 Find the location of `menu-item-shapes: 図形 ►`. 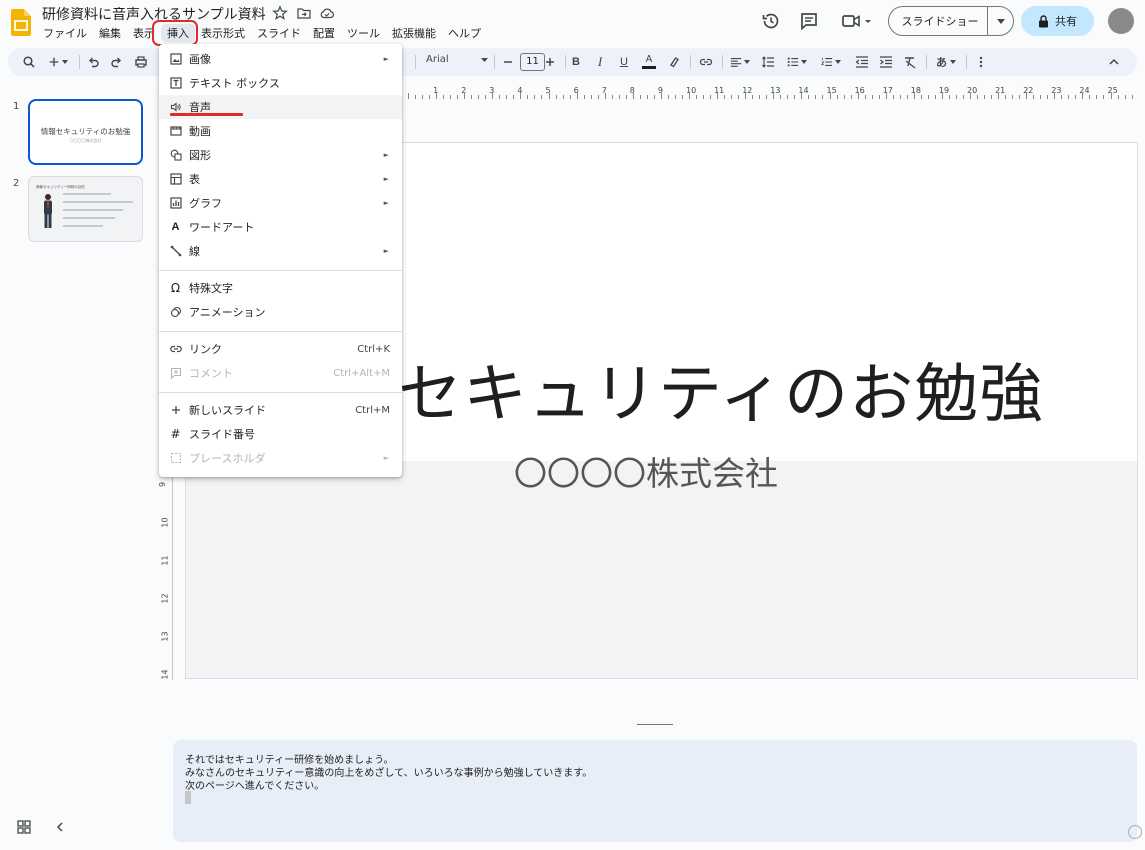

menu-item-shapes: 図形 ► is located at coordinates (280, 155).